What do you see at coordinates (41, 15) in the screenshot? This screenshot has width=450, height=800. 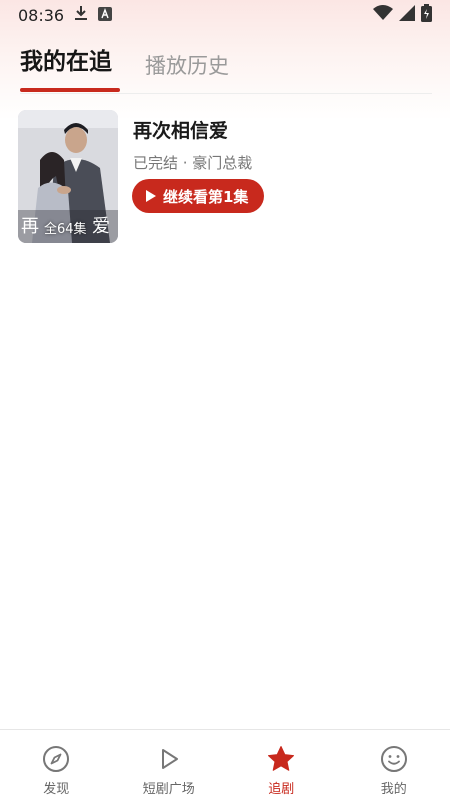 I see `status-time: 08:36` at bounding box center [41, 15].